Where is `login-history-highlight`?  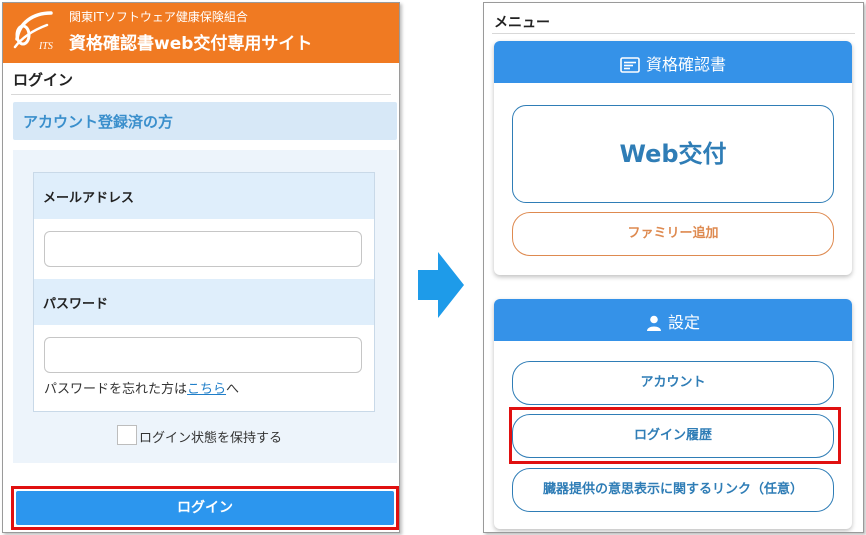
login-history-highlight is located at coordinates (675, 435).